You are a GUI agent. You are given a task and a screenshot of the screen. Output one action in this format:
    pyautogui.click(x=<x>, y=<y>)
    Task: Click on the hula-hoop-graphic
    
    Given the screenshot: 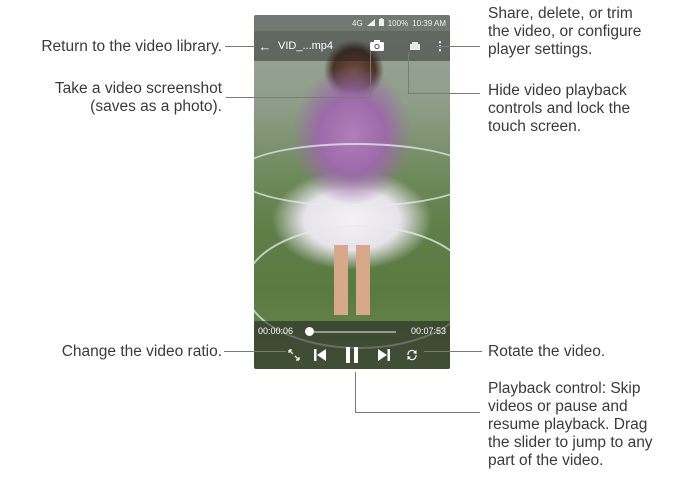 What is the action you would take?
    pyautogui.click(x=352, y=175)
    